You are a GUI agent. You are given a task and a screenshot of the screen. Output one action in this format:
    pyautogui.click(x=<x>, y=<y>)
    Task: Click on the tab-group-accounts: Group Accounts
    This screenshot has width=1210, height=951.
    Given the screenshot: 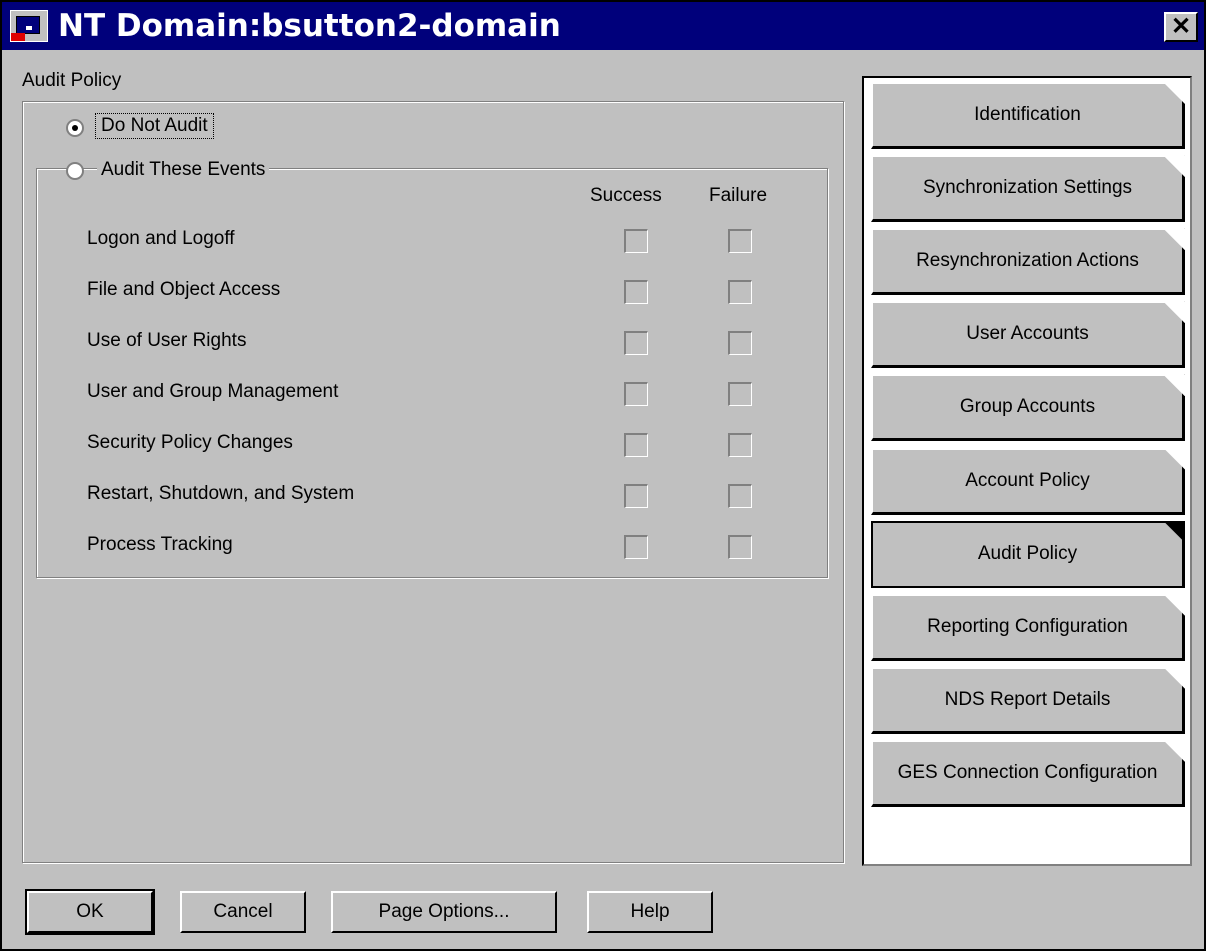 What is the action you would take?
    pyautogui.click(x=1028, y=408)
    